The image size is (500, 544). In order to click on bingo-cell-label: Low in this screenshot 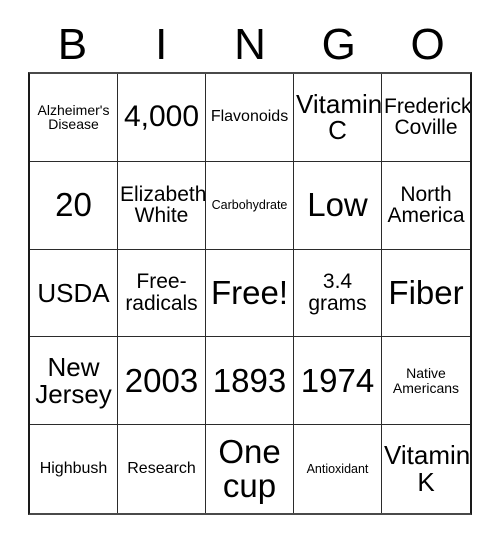, I will do `click(337, 205)`.